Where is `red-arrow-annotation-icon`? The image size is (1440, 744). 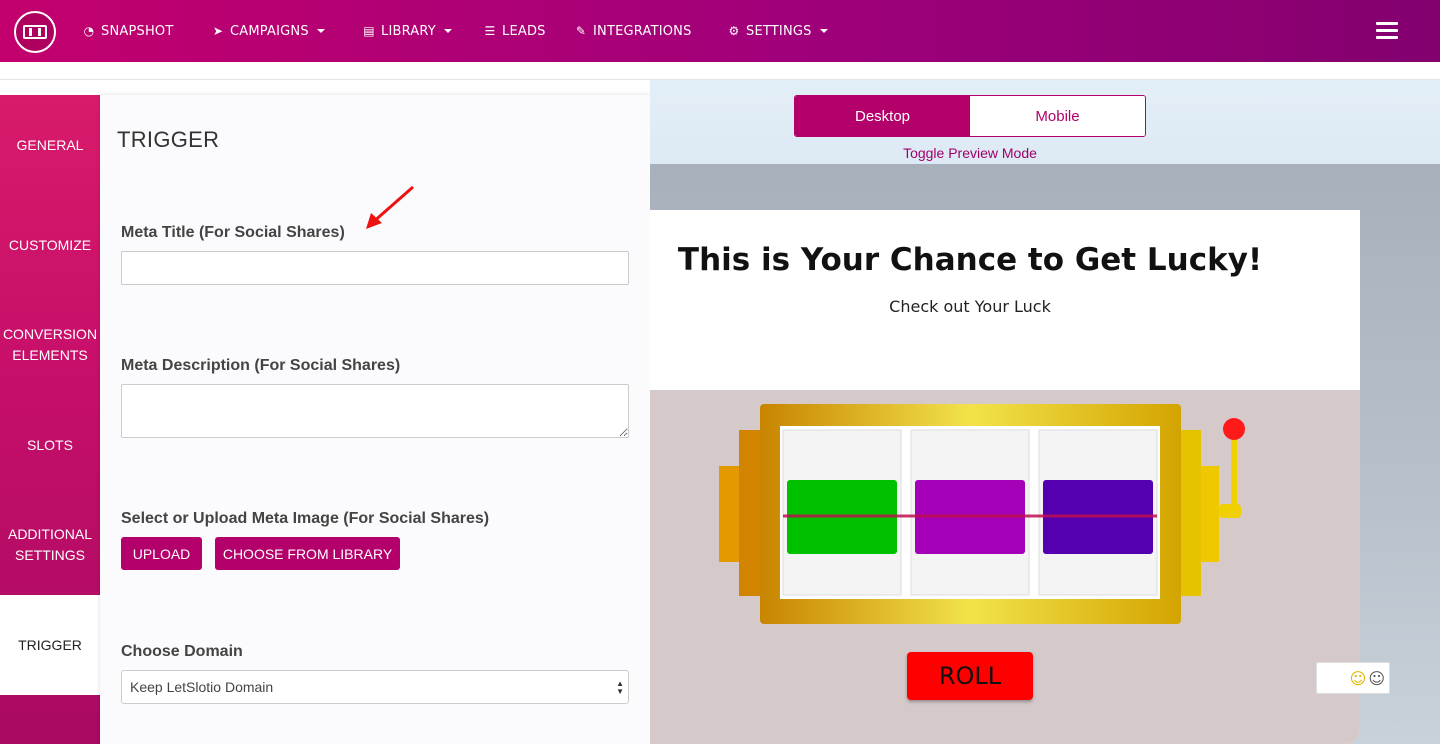 red-arrow-annotation-icon is located at coordinates (390, 207).